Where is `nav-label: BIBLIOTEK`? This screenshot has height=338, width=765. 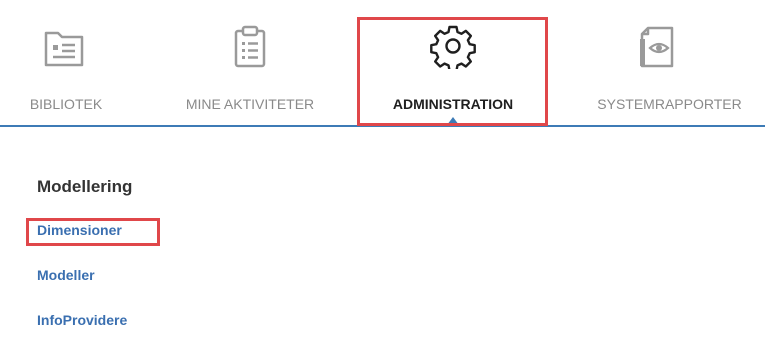 nav-label: BIBLIOTEK is located at coordinates (66, 104).